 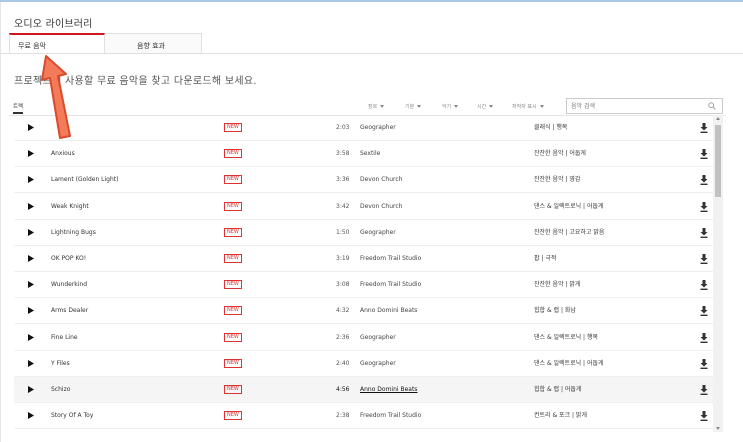 I want to click on filter-mood: 기분, so click(x=413, y=106).